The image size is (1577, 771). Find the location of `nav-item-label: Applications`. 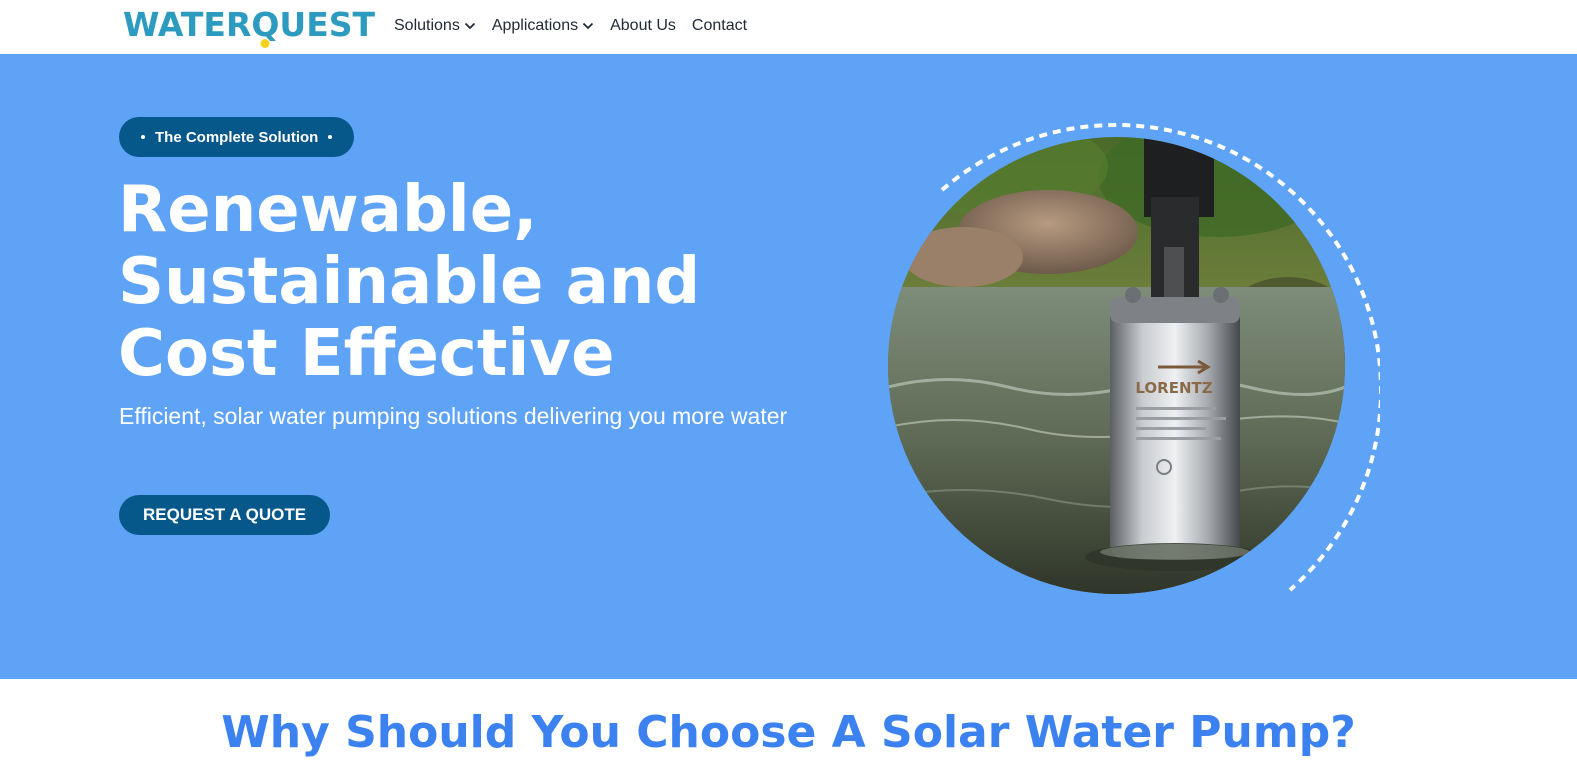

nav-item-label: Applications is located at coordinates (535, 25).